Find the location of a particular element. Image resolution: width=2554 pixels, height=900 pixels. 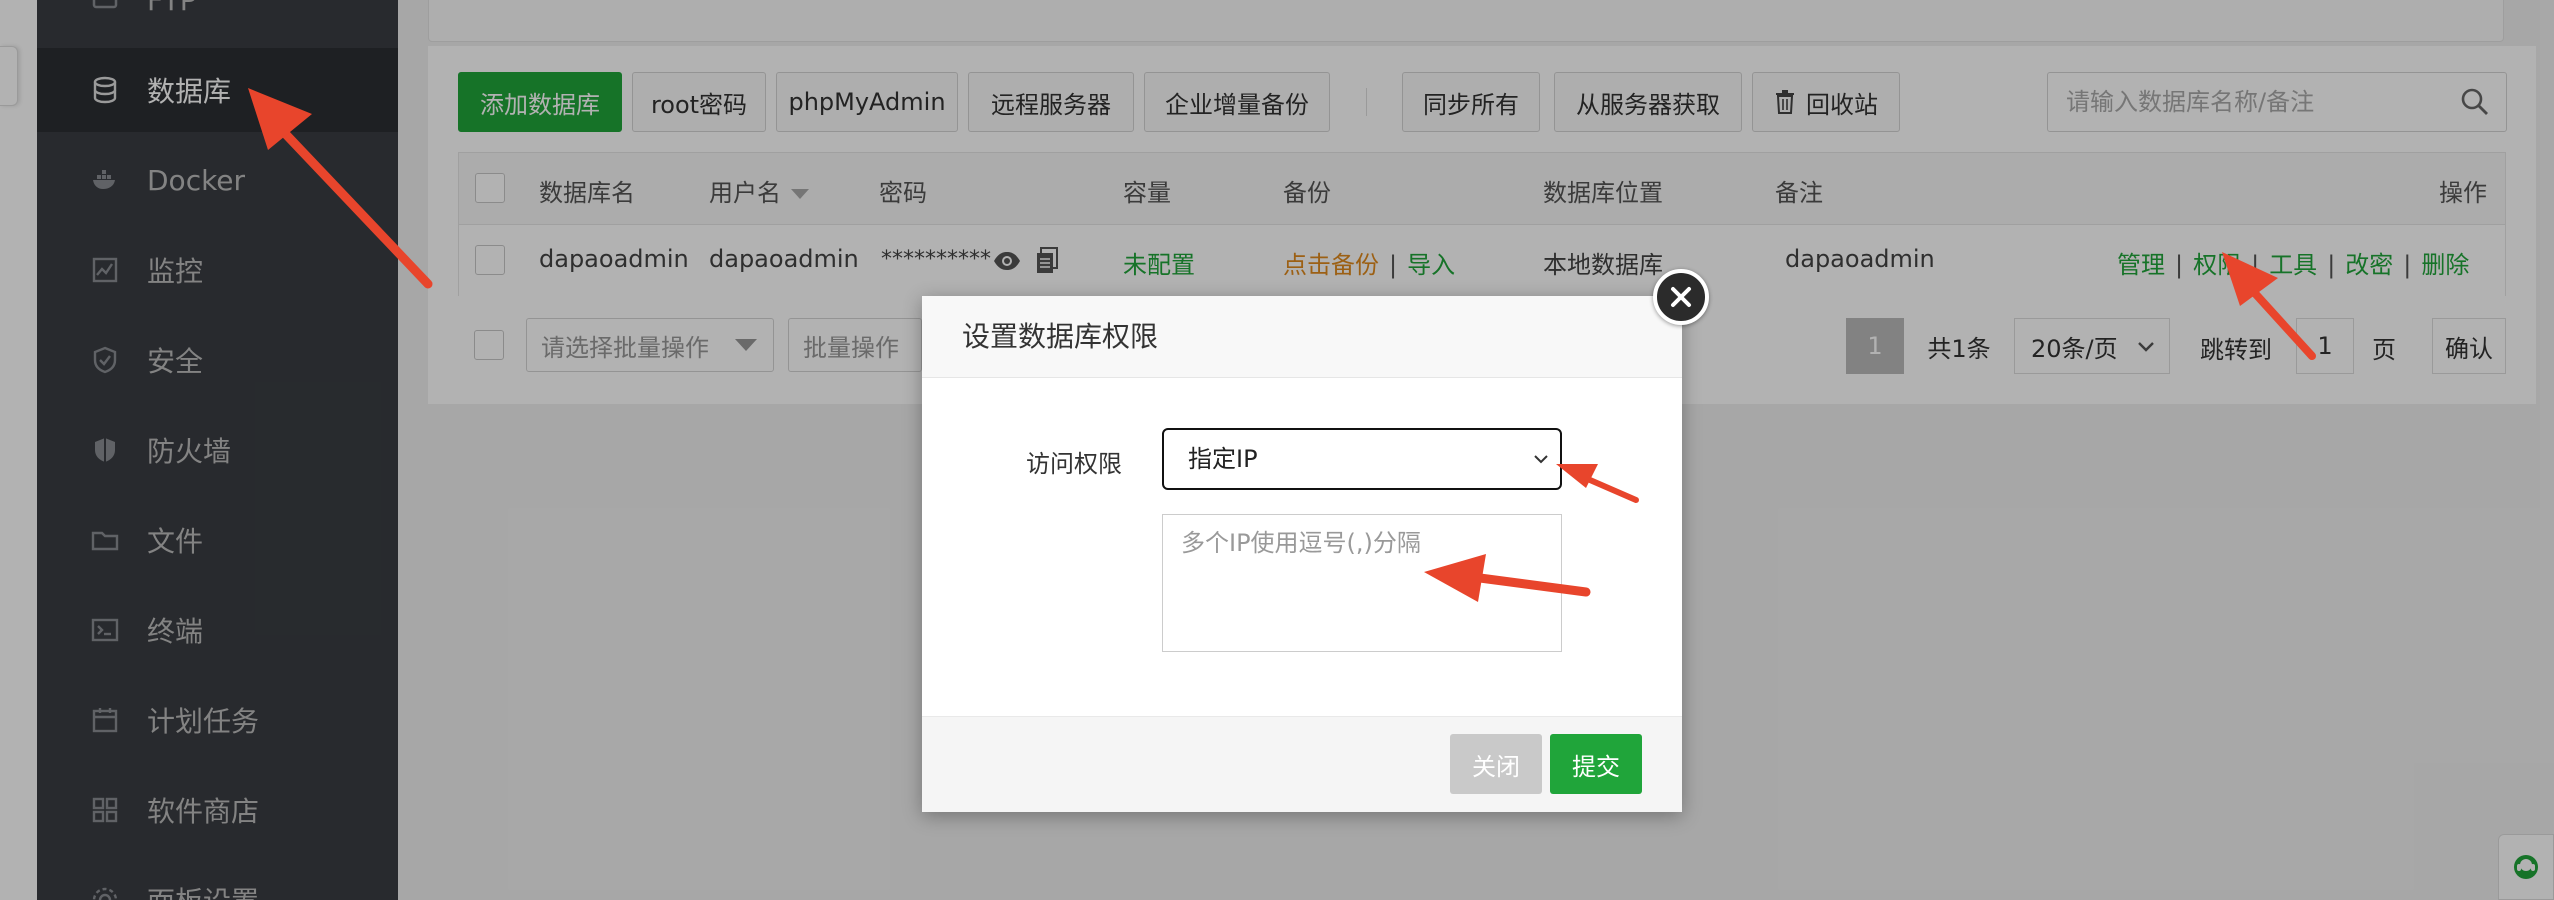

chevron-down-icon is located at coordinates (1541, 459).